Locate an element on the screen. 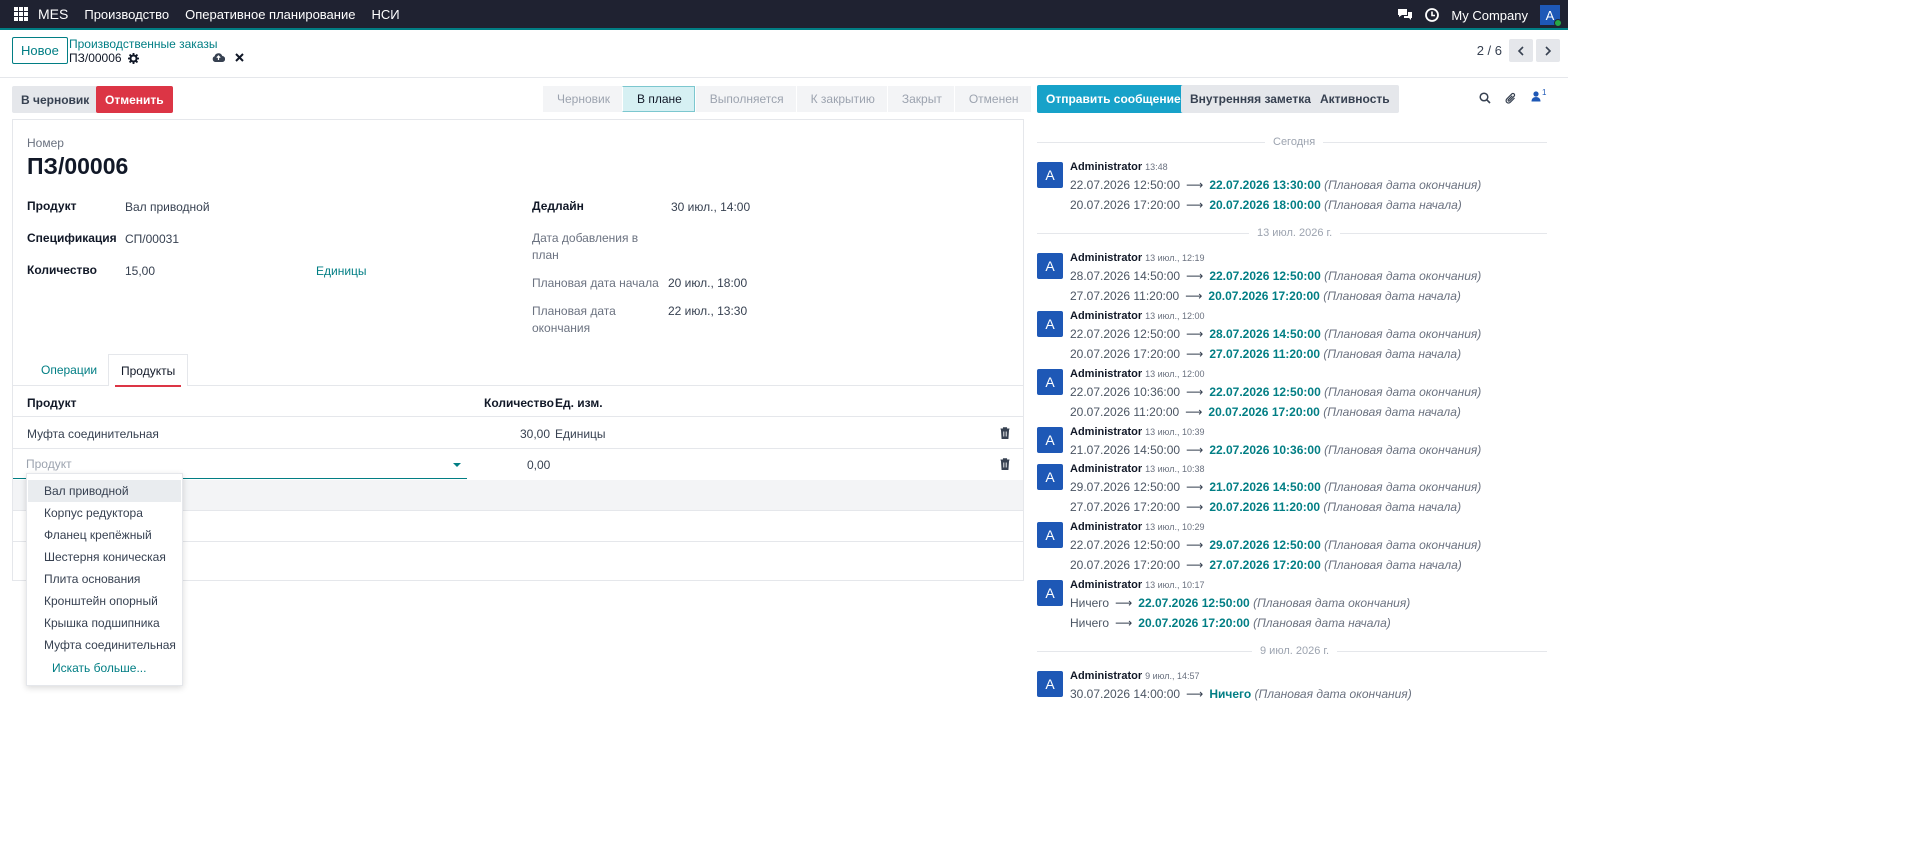 The image size is (1911, 860). dropdown-option: Кронштейн опорный is located at coordinates (104, 601).